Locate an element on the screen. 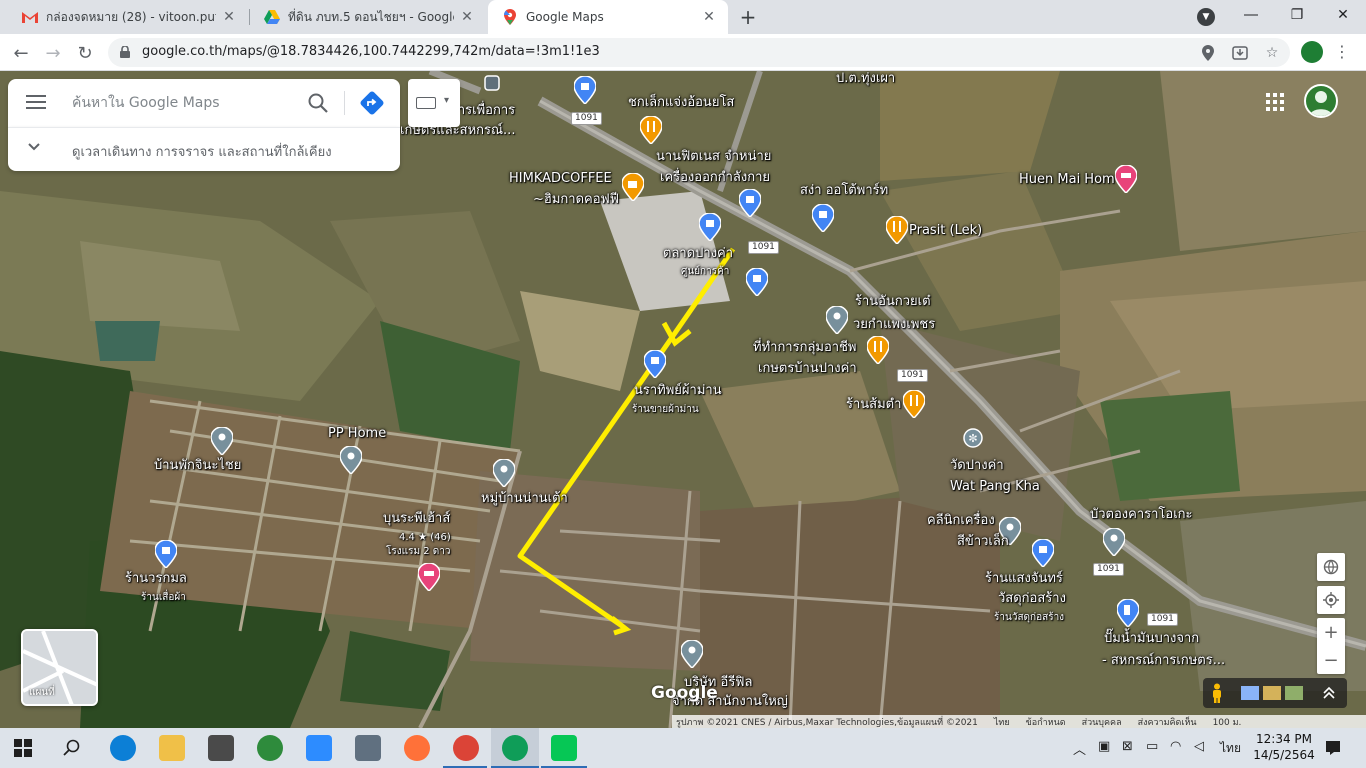 The width and height of the screenshot is (1366, 768). scale-label: 100 ม. is located at coordinates (1227, 722).